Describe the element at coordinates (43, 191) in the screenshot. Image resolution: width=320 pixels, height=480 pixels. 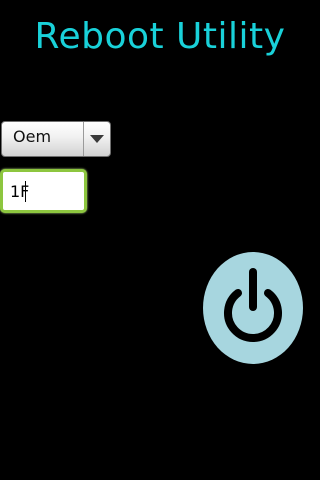
I see `code-input` at that location.